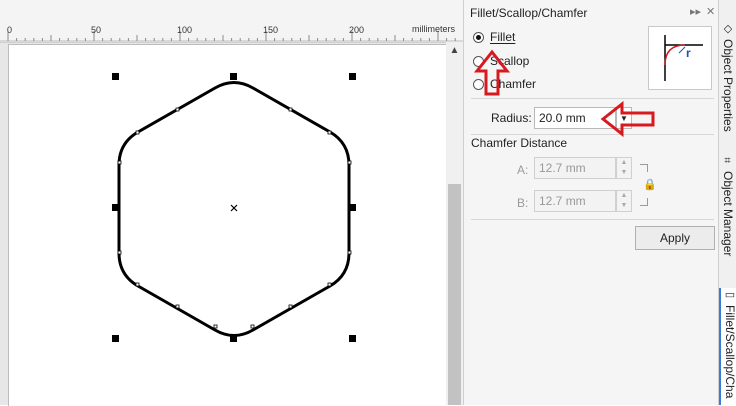 The height and width of the screenshot is (406, 736). What do you see at coordinates (519, 143) in the screenshot?
I see `chamfer-distance-heading: Chamfer Distance` at bounding box center [519, 143].